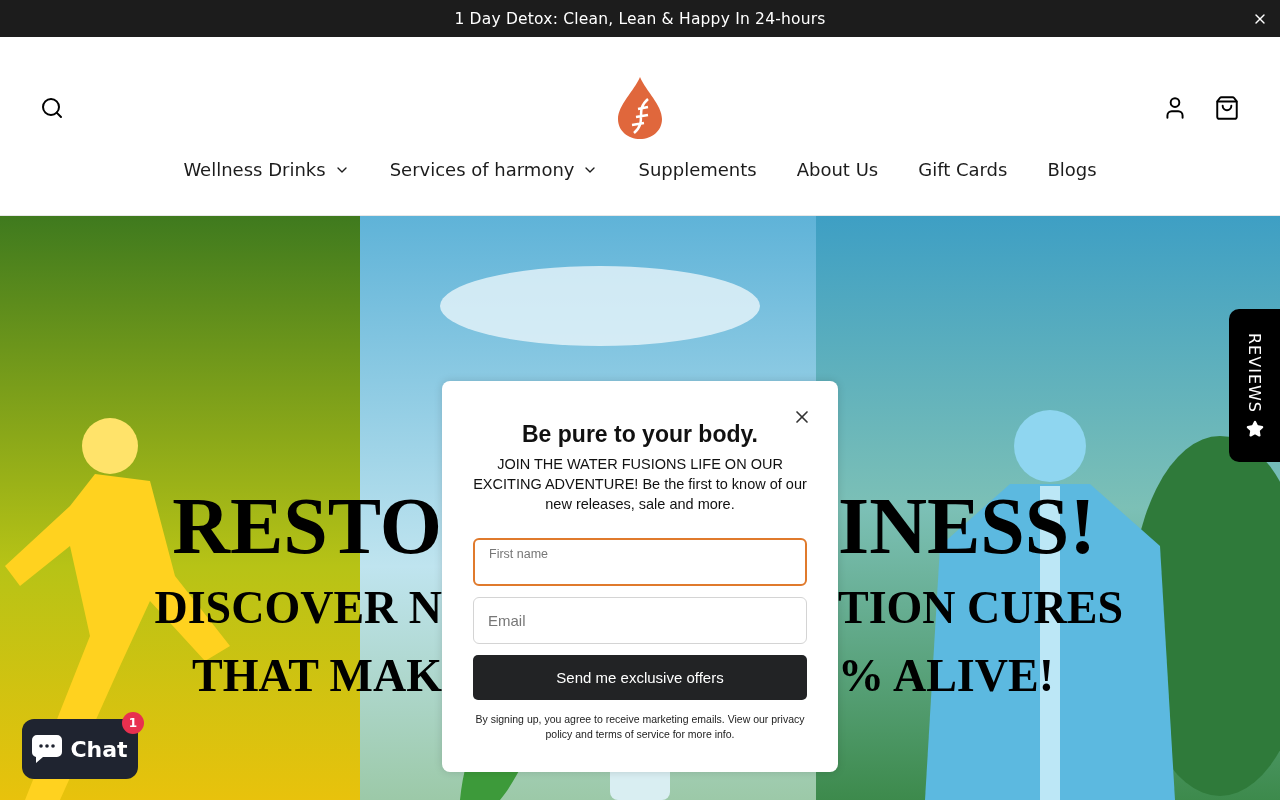  What do you see at coordinates (266, 169) in the screenshot?
I see `nav-link: Wellness Drinks` at bounding box center [266, 169].